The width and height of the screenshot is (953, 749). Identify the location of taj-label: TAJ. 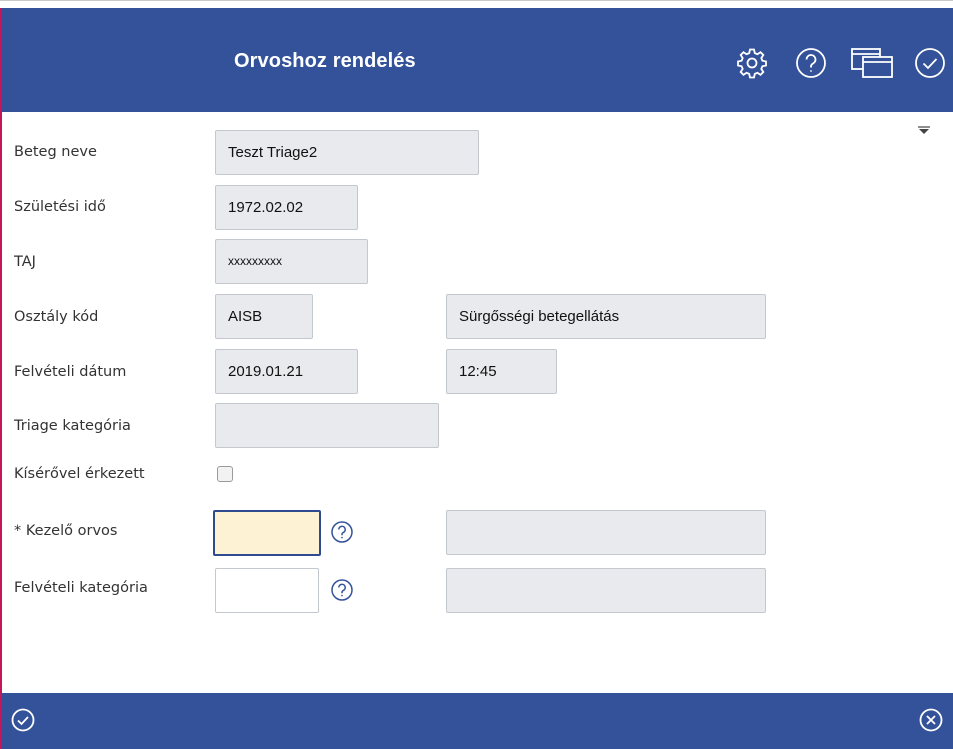
(25, 262).